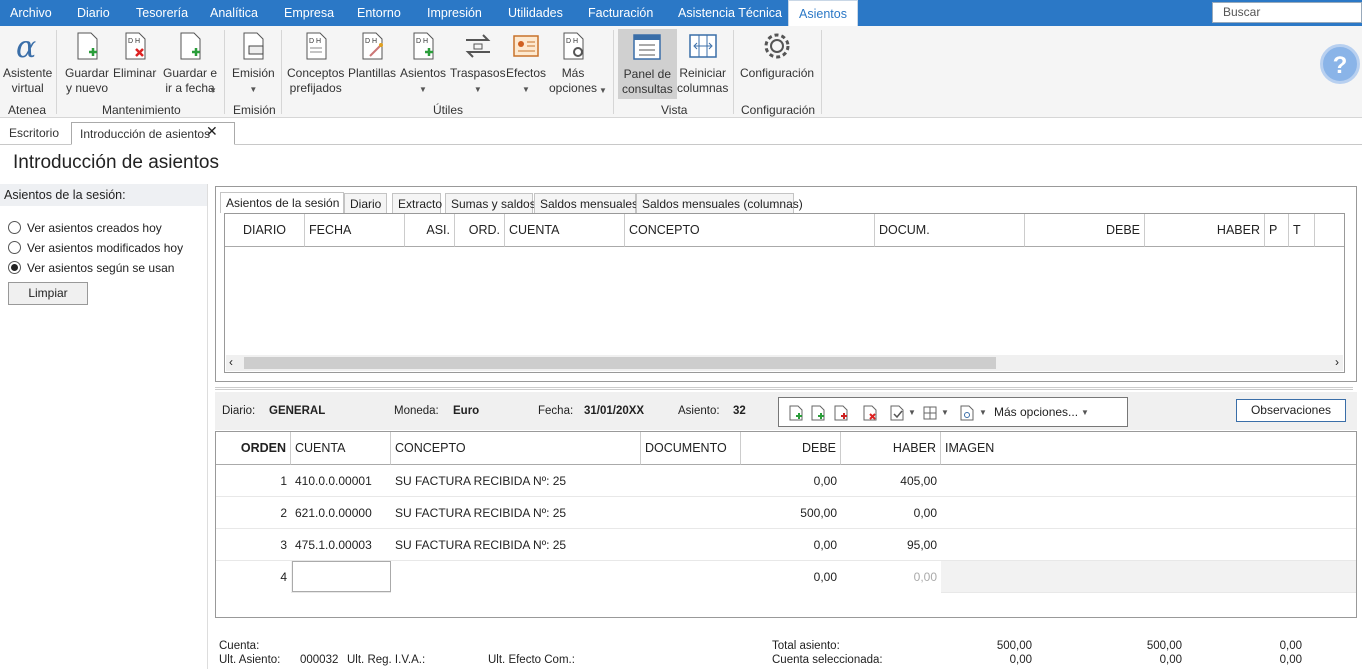  I want to click on menu-entorno: Entorno, so click(379, 13).